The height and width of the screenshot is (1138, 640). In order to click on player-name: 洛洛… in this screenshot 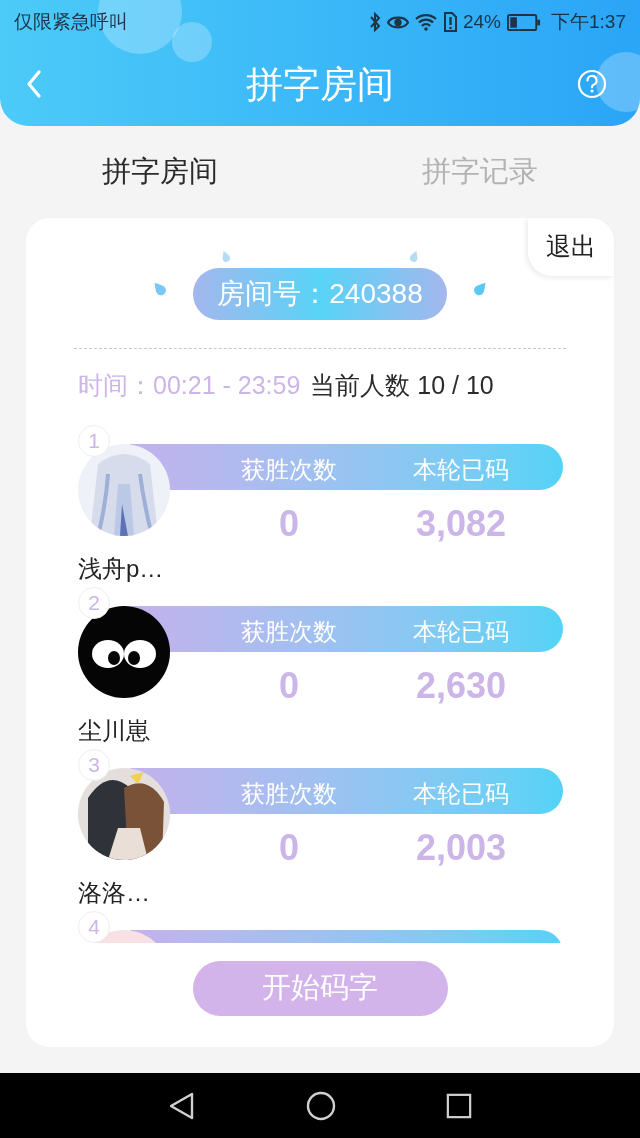, I will do `click(114, 892)`.